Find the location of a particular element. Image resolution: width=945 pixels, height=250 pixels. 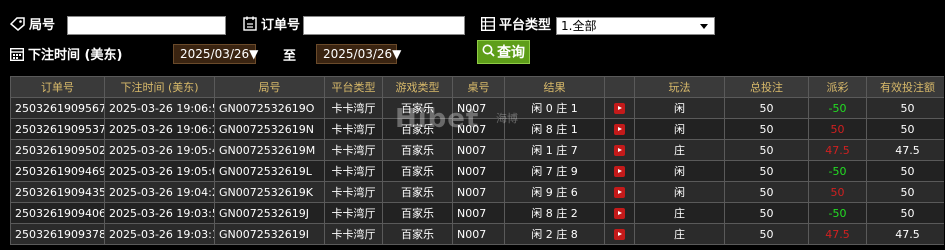

cell-order: 250326190940665 is located at coordinates (57, 213).